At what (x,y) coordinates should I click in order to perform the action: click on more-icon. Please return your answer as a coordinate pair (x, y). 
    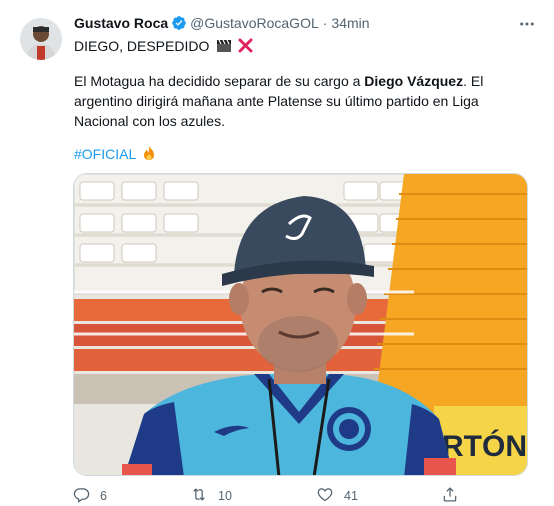
    Looking at the image, I should click on (527, 26).